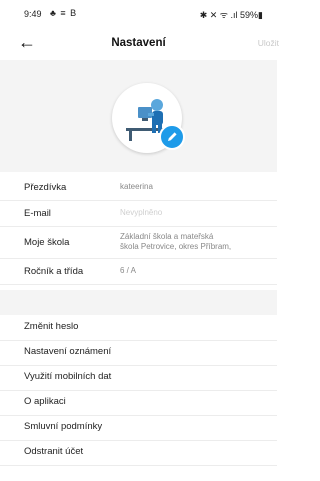  What do you see at coordinates (268, 43) in the screenshot?
I see `save-button: Uložit` at bounding box center [268, 43].